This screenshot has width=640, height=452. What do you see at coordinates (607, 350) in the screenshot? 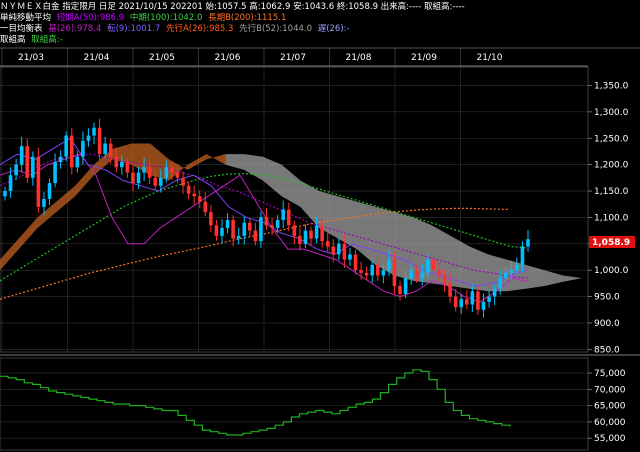
I see `y-tick-label: 850.0` at bounding box center [607, 350].